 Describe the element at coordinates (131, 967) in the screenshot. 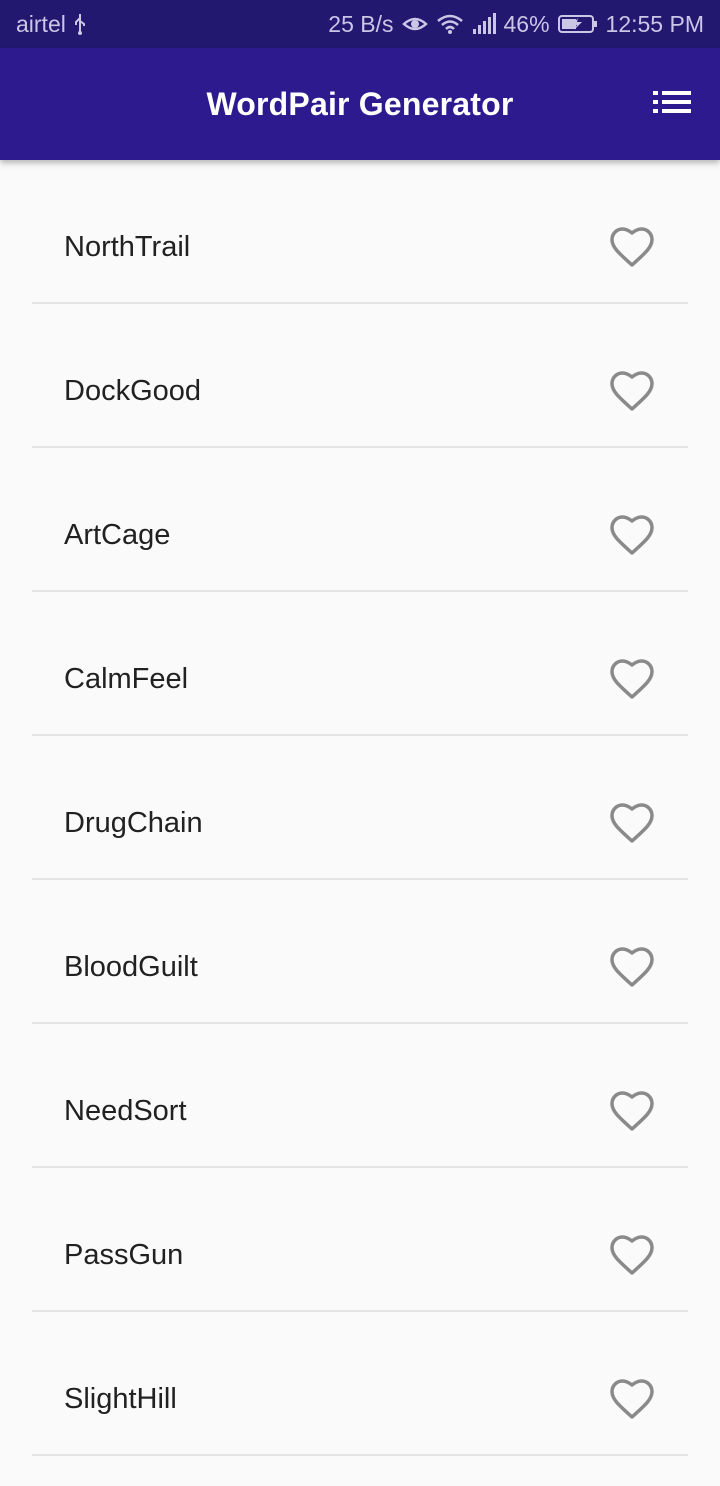

I see `word-pair-label: BloodGuilt` at that location.